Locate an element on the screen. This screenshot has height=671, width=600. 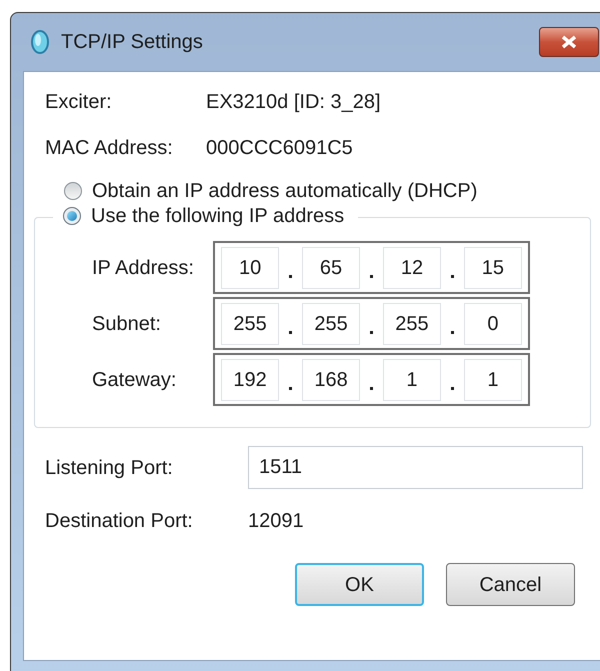
field-value: 000CCC6091C5 is located at coordinates (279, 148).